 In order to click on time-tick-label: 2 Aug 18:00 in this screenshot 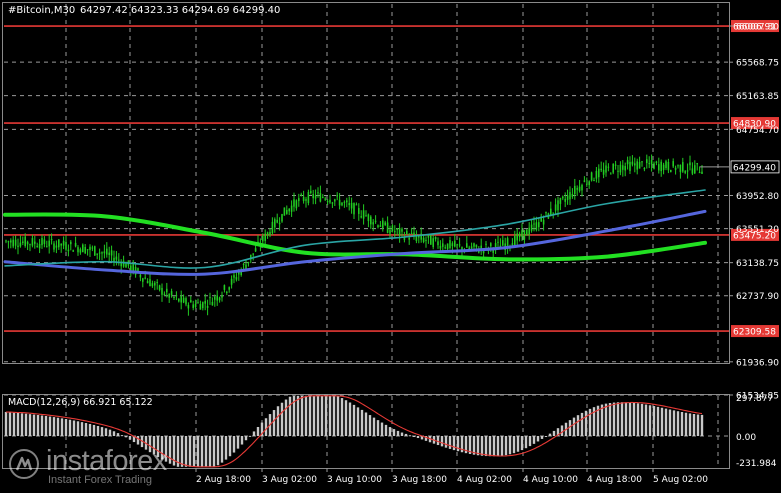, I will do `click(223, 480)`.